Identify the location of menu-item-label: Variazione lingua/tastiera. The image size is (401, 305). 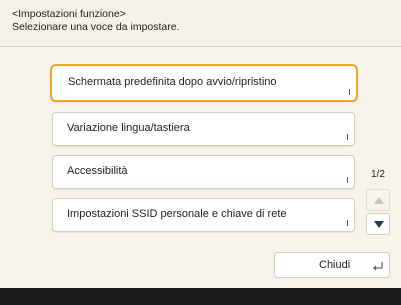
(128, 128).